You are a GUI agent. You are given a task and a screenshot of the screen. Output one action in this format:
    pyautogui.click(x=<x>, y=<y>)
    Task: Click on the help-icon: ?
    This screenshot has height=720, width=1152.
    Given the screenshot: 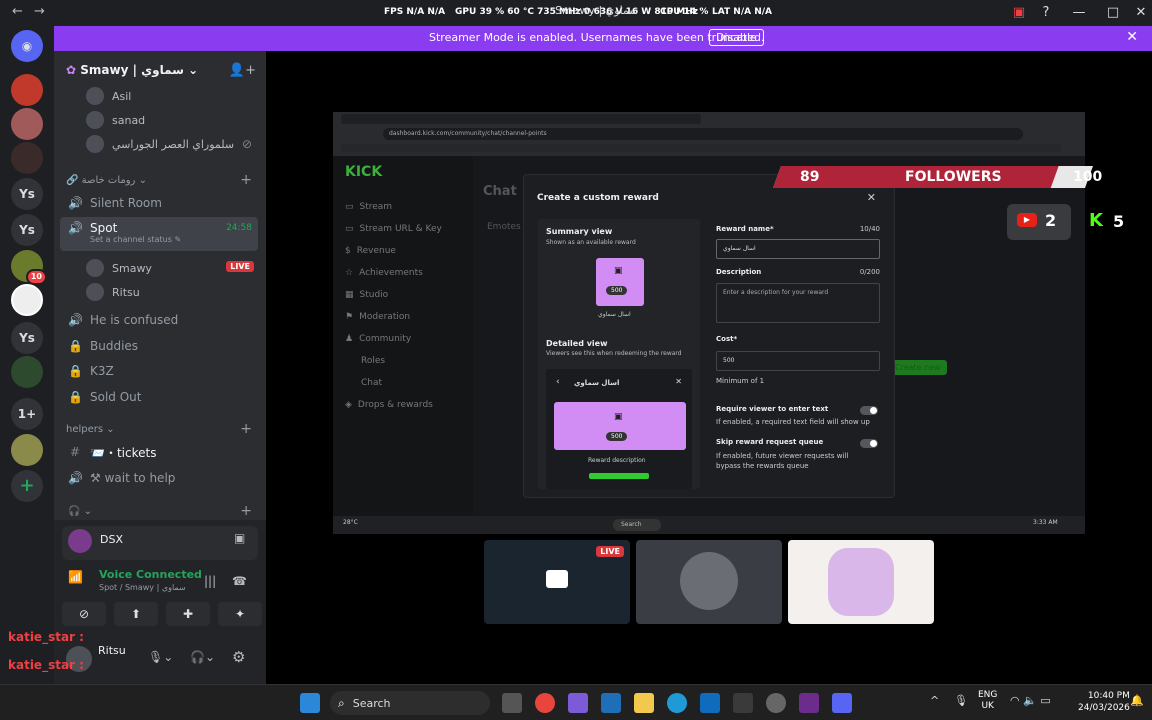 What is the action you would take?
    pyautogui.click(x=1046, y=13)
    